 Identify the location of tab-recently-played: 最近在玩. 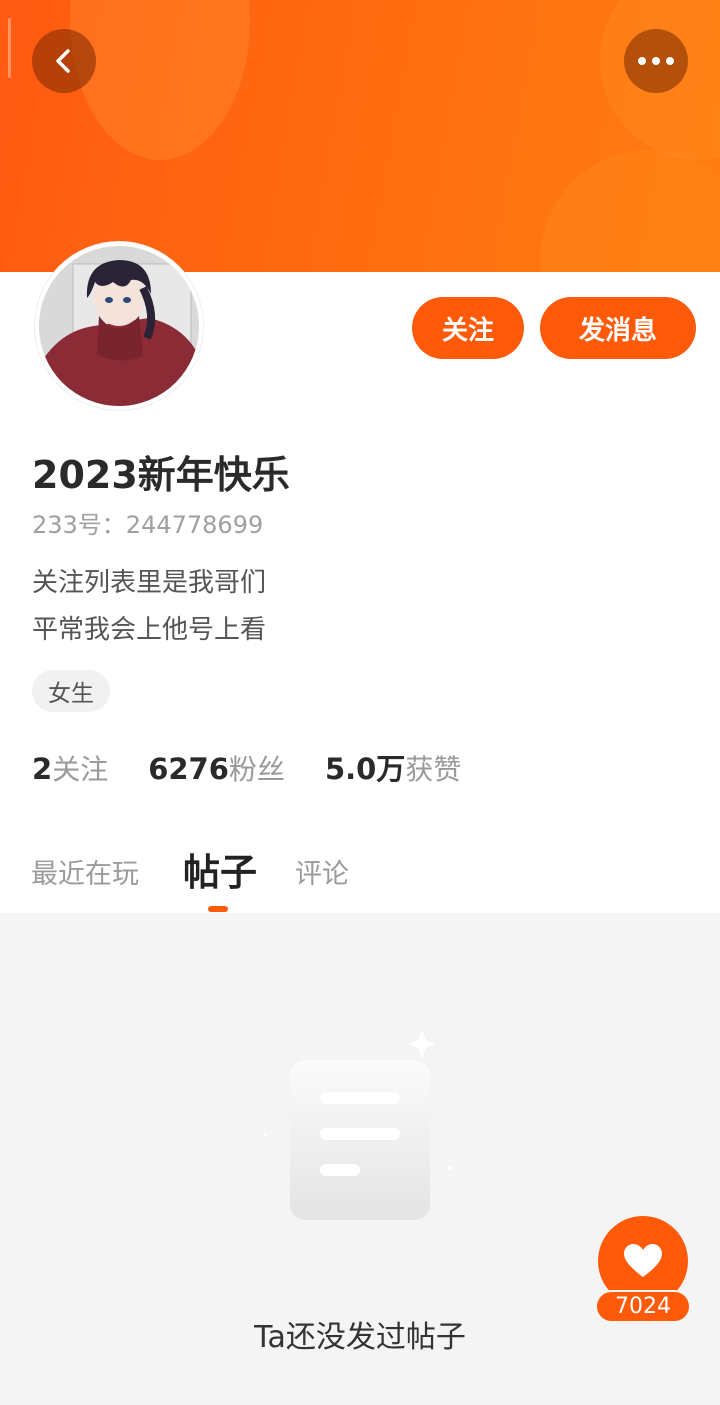
(85, 871).